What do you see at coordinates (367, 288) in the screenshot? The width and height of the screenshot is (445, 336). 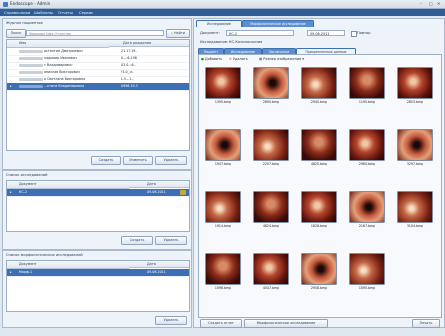 I see `thumbnail-filename: 1095.bmp` at bounding box center [367, 288].